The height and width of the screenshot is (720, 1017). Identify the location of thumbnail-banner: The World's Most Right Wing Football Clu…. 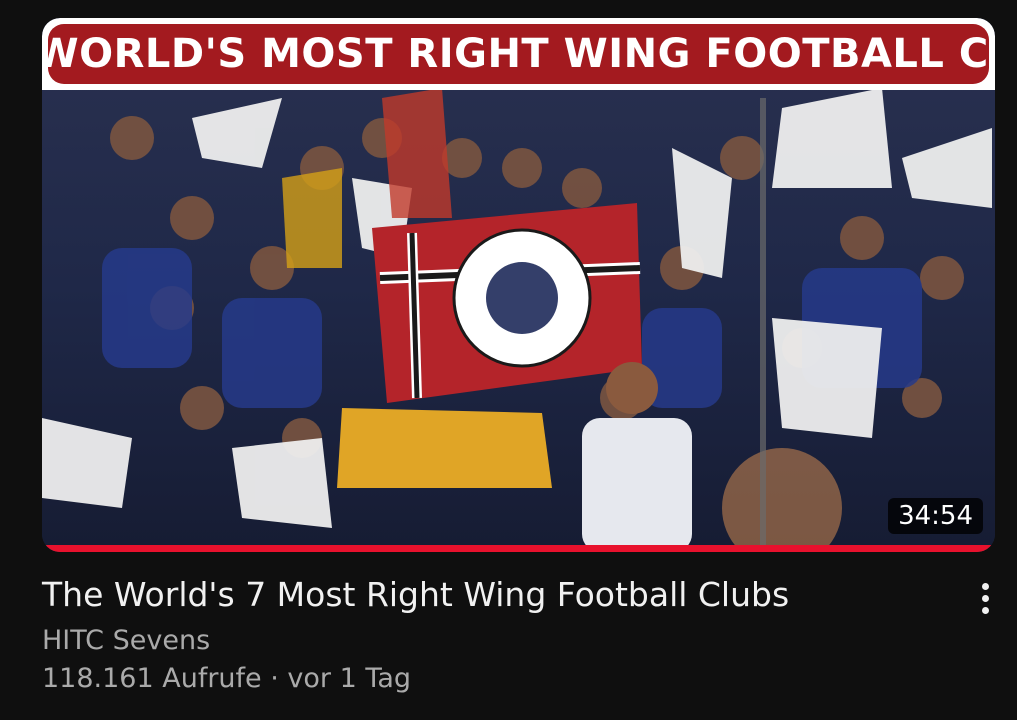
(518, 54).